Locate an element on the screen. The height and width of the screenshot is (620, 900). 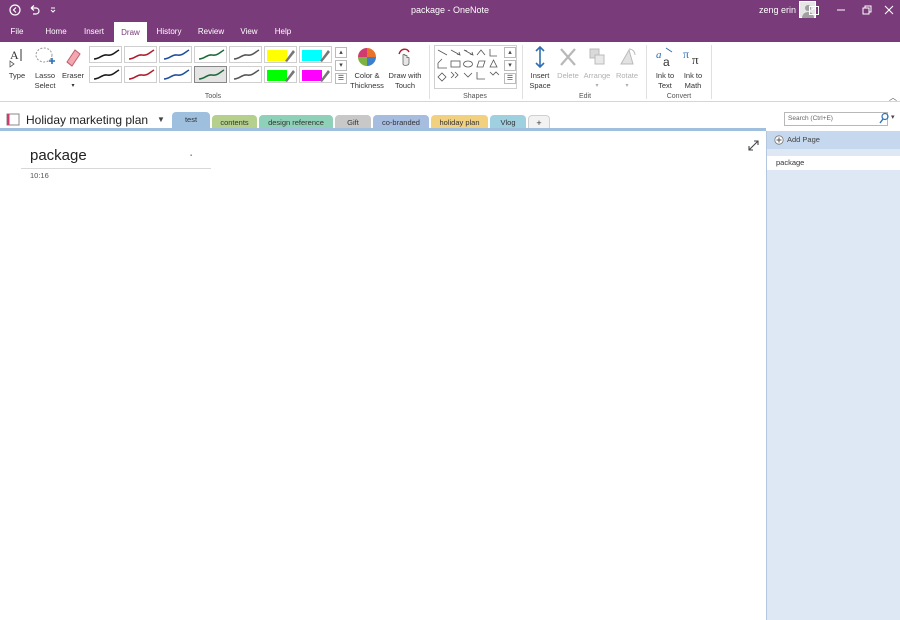
tab-draw: Draw is located at coordinates (130, 32).